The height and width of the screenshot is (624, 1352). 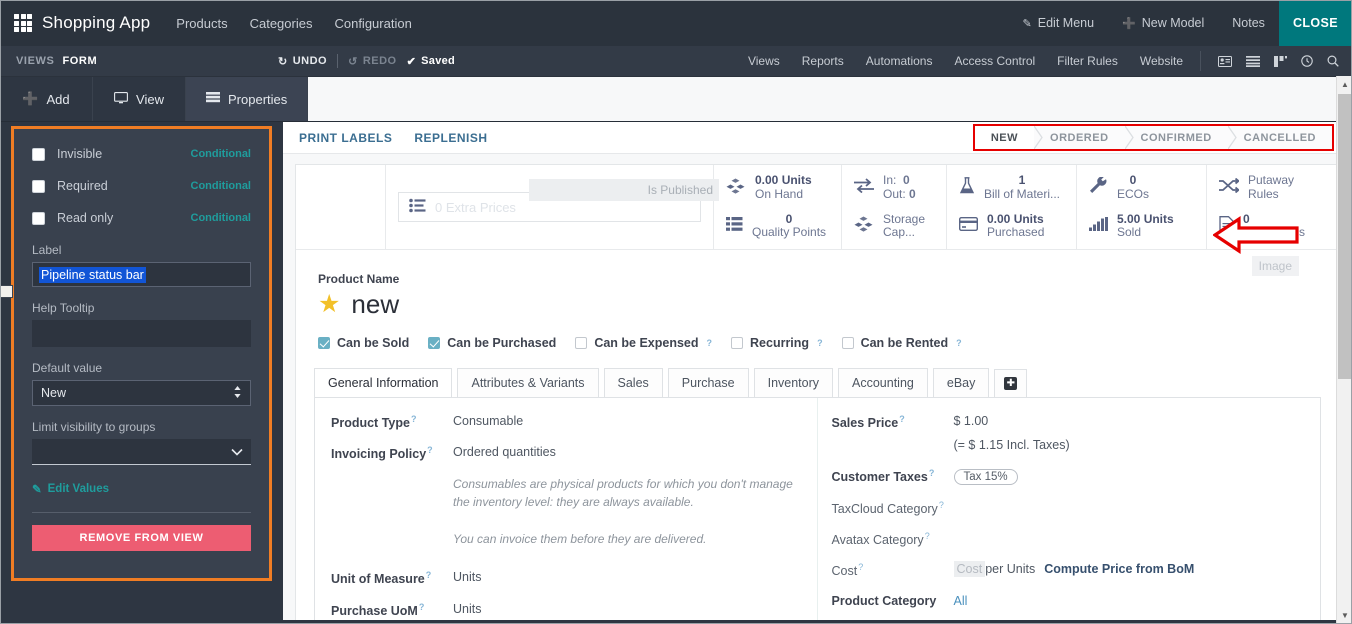 I want to click on kanban-icon, so click(x=1280, y=61).